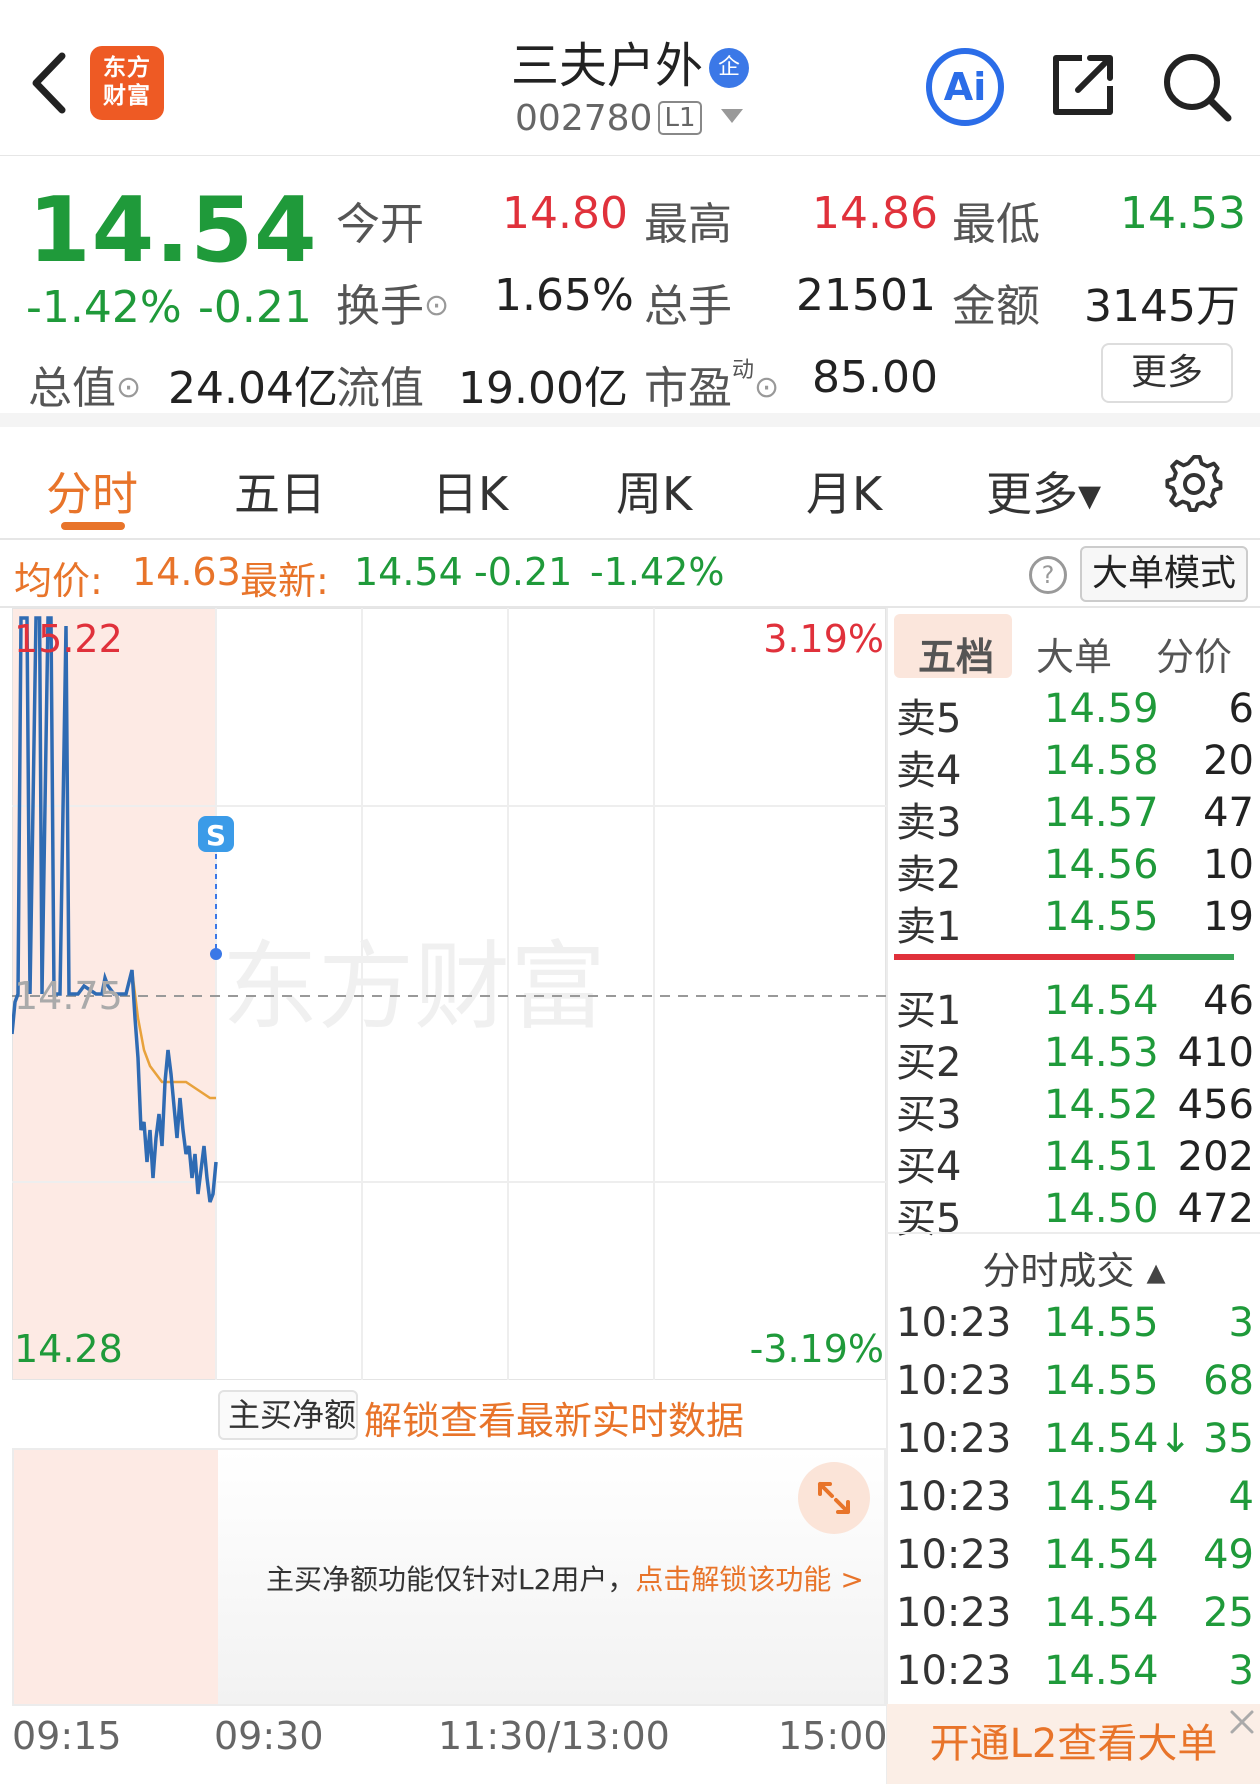  I want to click on tab-big-orders: 大单, so click(1074, 653).